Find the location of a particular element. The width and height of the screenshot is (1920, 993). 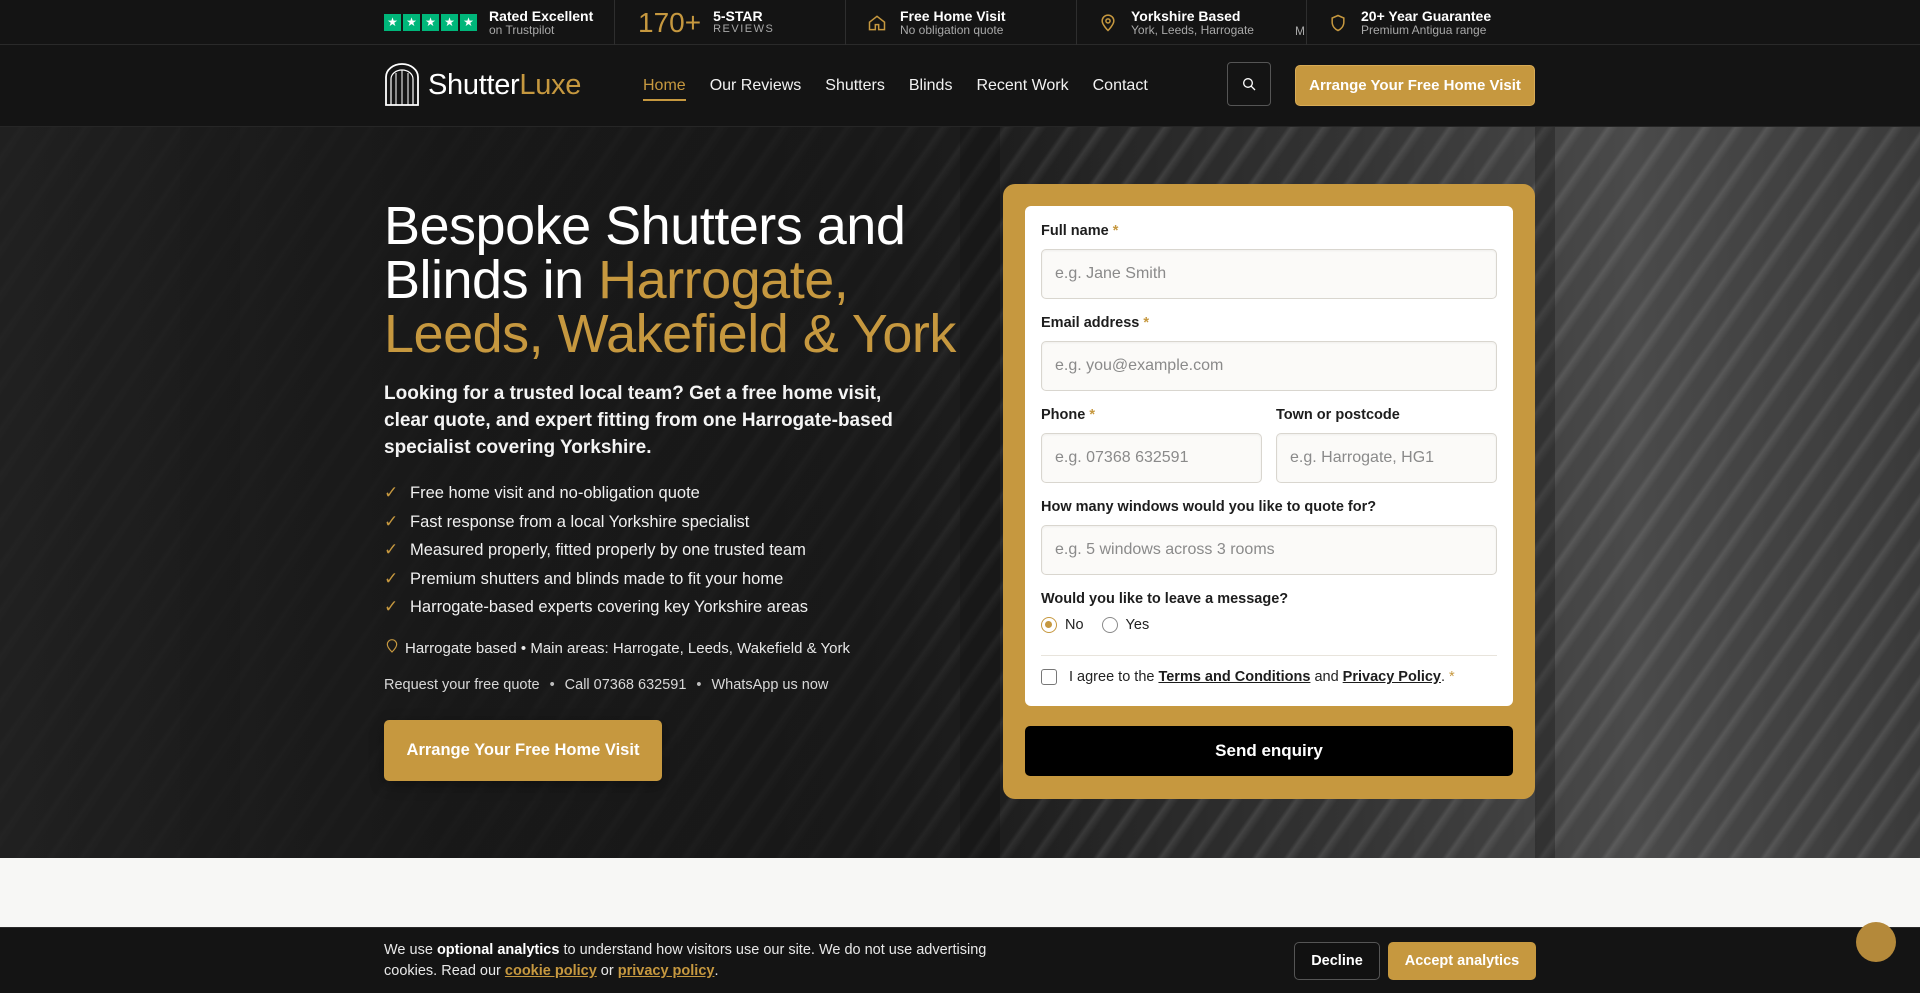

windows-input is located at coordinates (1269, 550).